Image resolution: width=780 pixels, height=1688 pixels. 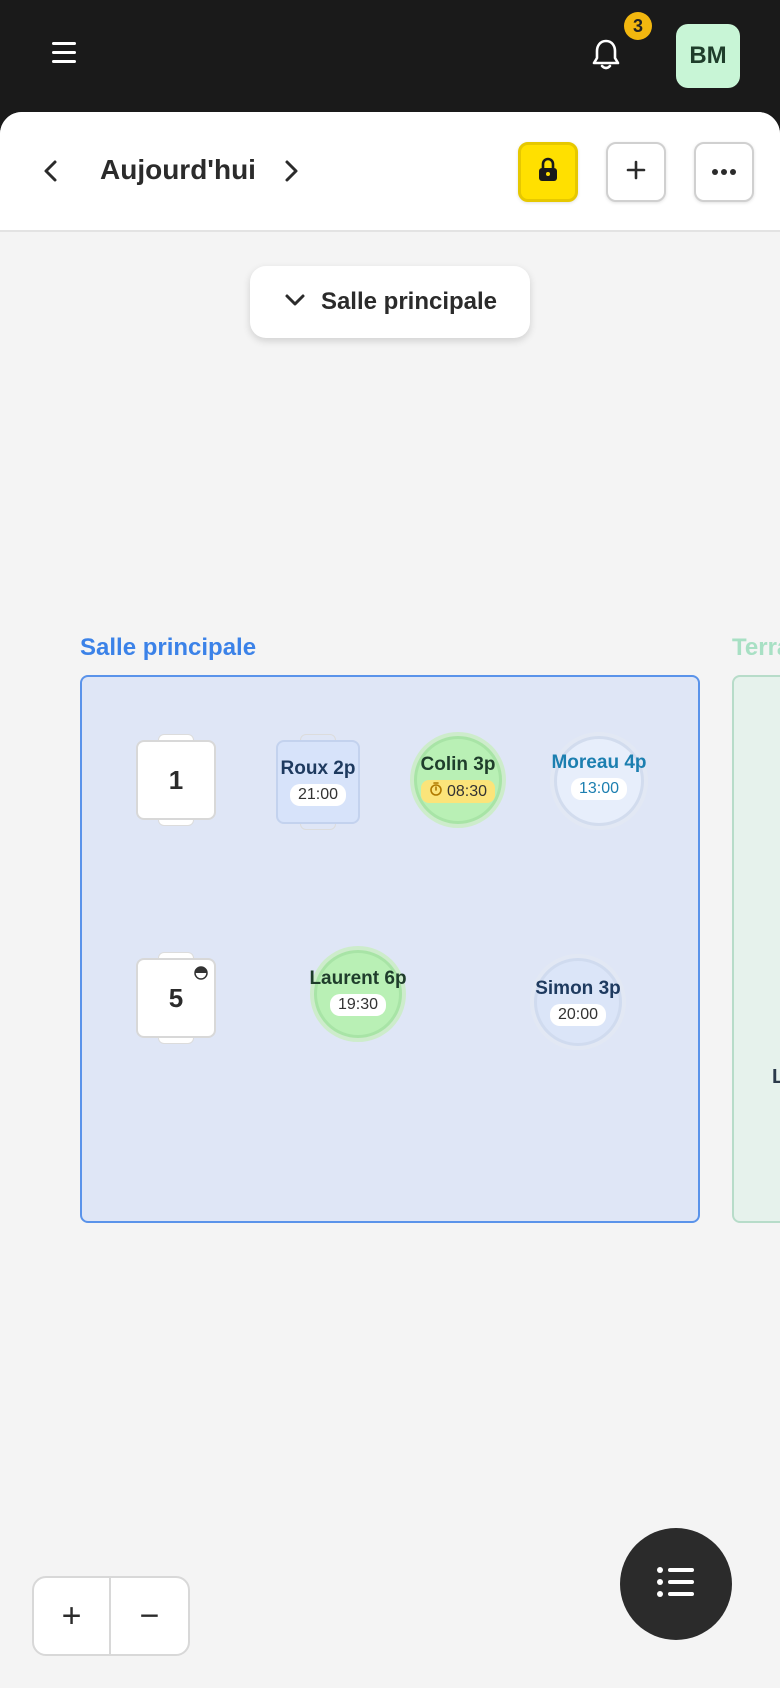 What do you see at coordinates (318, 795) in the screenshot?
I see `reservation-time: 21:00` at bounding box center [318, 795].